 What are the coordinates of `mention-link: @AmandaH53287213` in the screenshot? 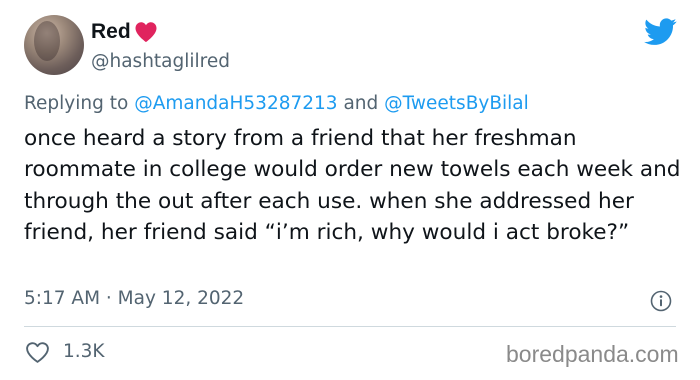 It's located at (235, 103).